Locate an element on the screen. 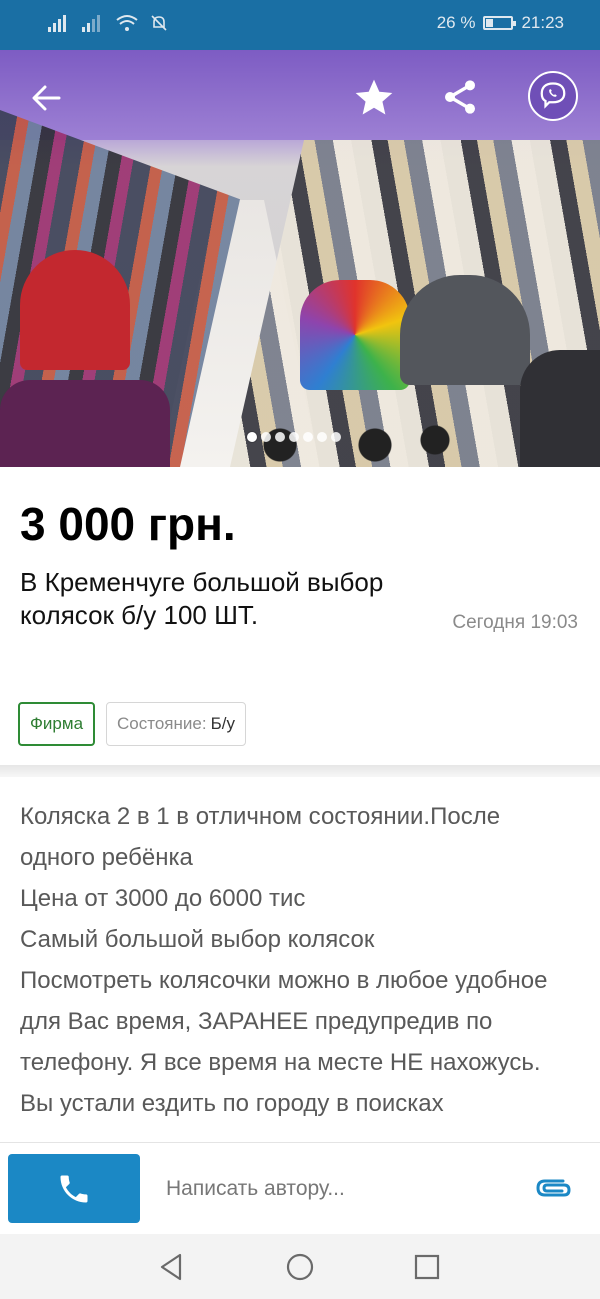 The height and width of the screenshot is (1299, 600). share-icon is located at coordinates (460, 97).